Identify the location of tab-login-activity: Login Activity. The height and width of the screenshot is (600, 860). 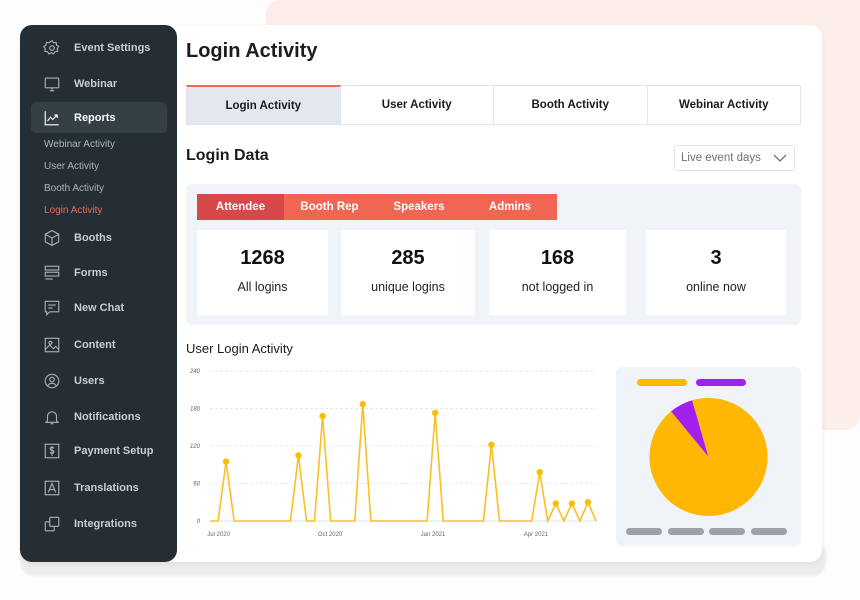
(263, 105).